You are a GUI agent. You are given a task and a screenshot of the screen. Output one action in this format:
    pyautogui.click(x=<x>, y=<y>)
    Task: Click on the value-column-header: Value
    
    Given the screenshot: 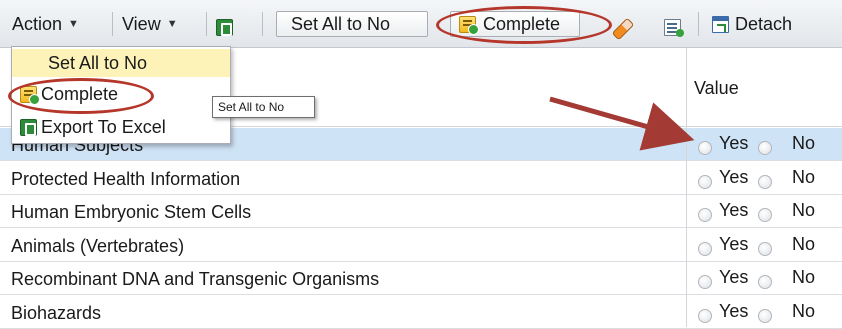 What is the action you would take?
    pyautogui.click(x=716, y=88)
    